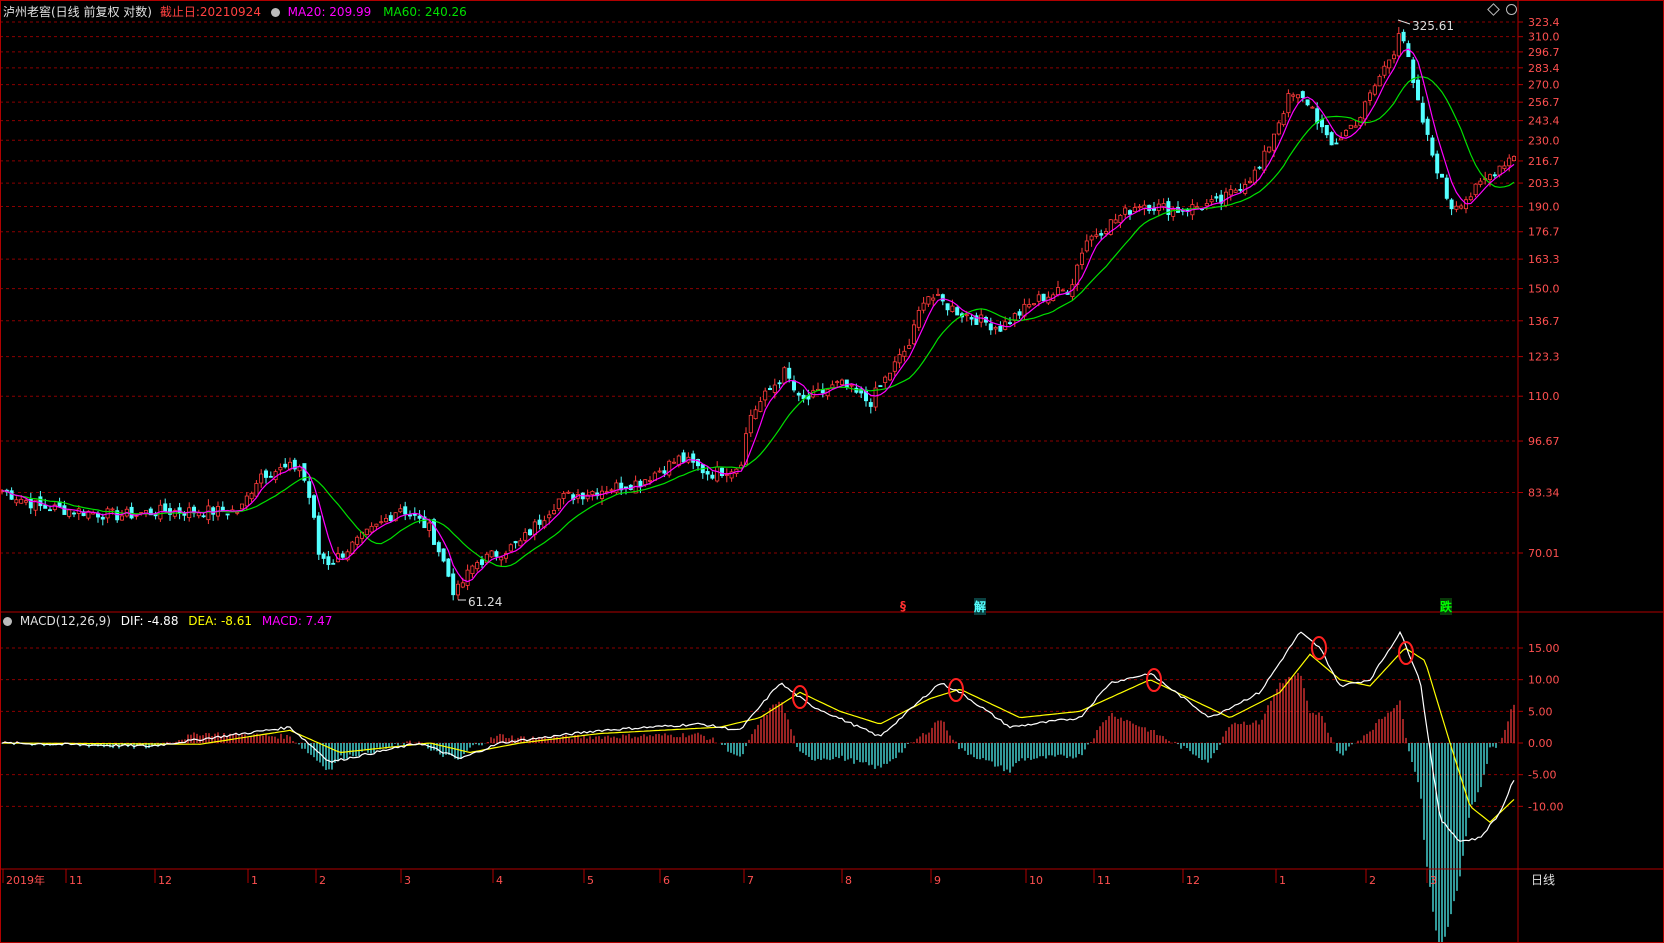  I want to click on price-tick-label: 283.4, so click(1544, 68).